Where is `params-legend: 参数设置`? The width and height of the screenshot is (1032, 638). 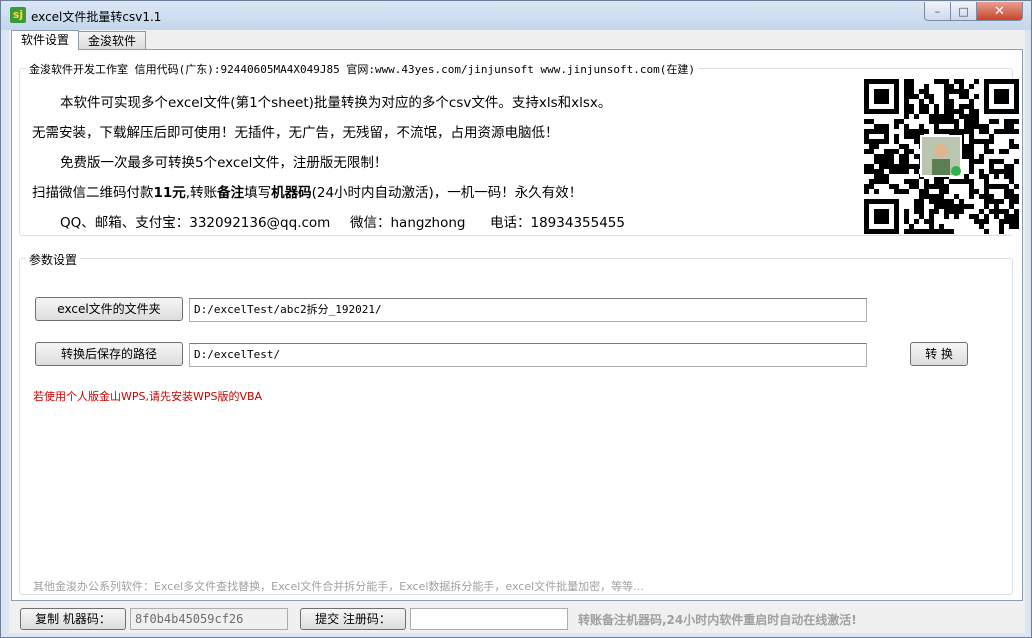
params-legend: 参数设置 is located at coordinates (53, 259).